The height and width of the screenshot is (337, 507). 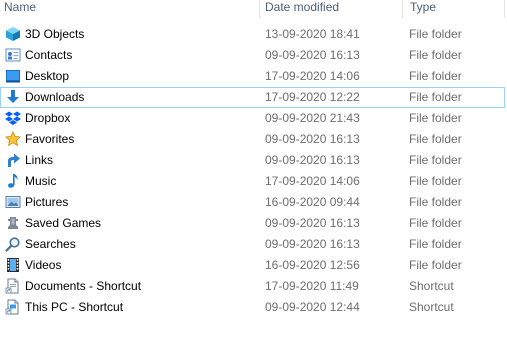 I want to click on file-name: Music, so click(x=41, y=181).